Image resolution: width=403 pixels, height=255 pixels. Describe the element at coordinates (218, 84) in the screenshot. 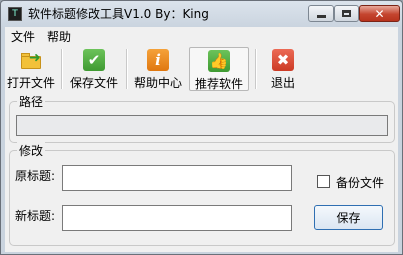

I see `recommend-software-label: 推荐软件` at that location.